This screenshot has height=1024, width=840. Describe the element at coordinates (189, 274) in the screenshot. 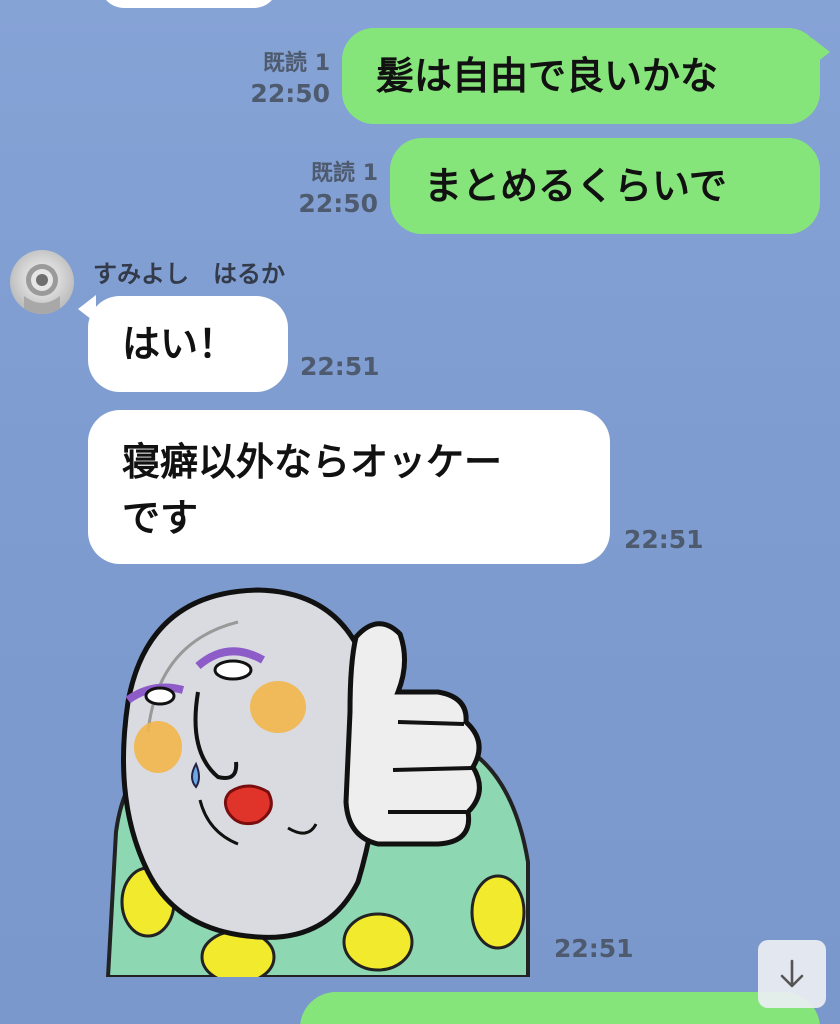

I see `sender-name: すみよし はるか` at that location.